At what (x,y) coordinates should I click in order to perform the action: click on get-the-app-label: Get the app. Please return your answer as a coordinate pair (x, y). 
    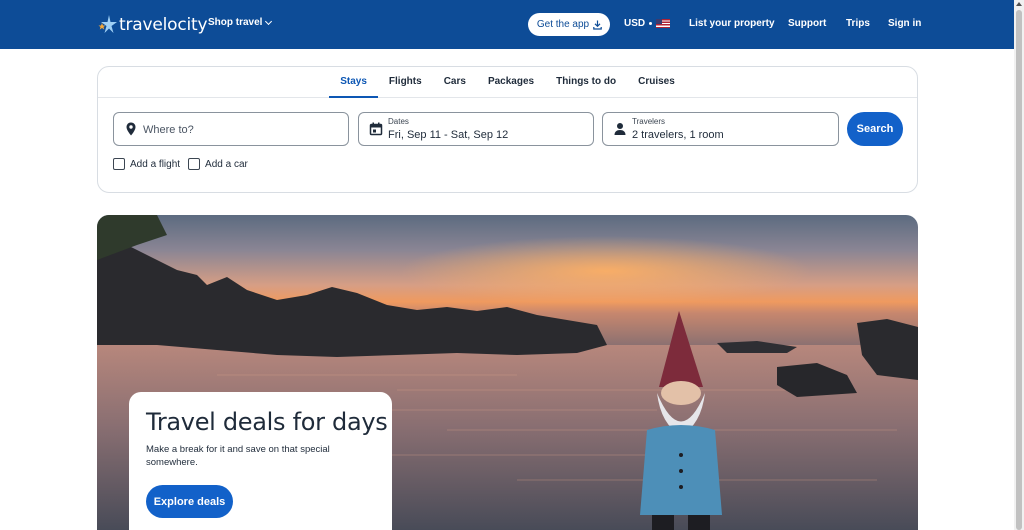
    Looking at the image, I should click on (563, 24).